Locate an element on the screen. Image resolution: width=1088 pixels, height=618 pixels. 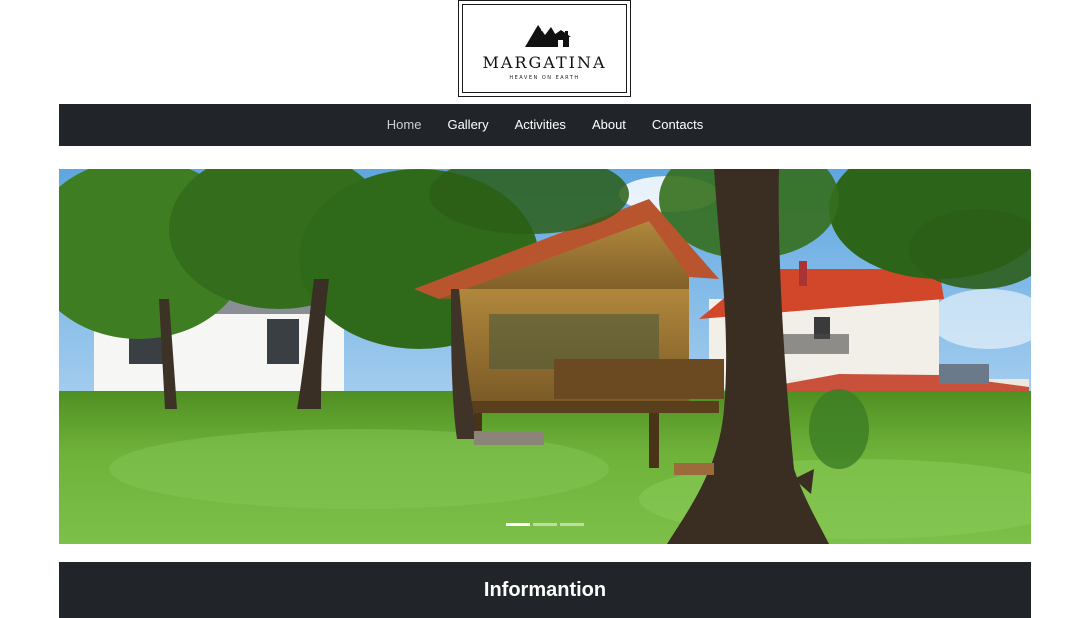
nav-menu: Home Gallery Activities About Contacts is located at coordinates (545, 125).